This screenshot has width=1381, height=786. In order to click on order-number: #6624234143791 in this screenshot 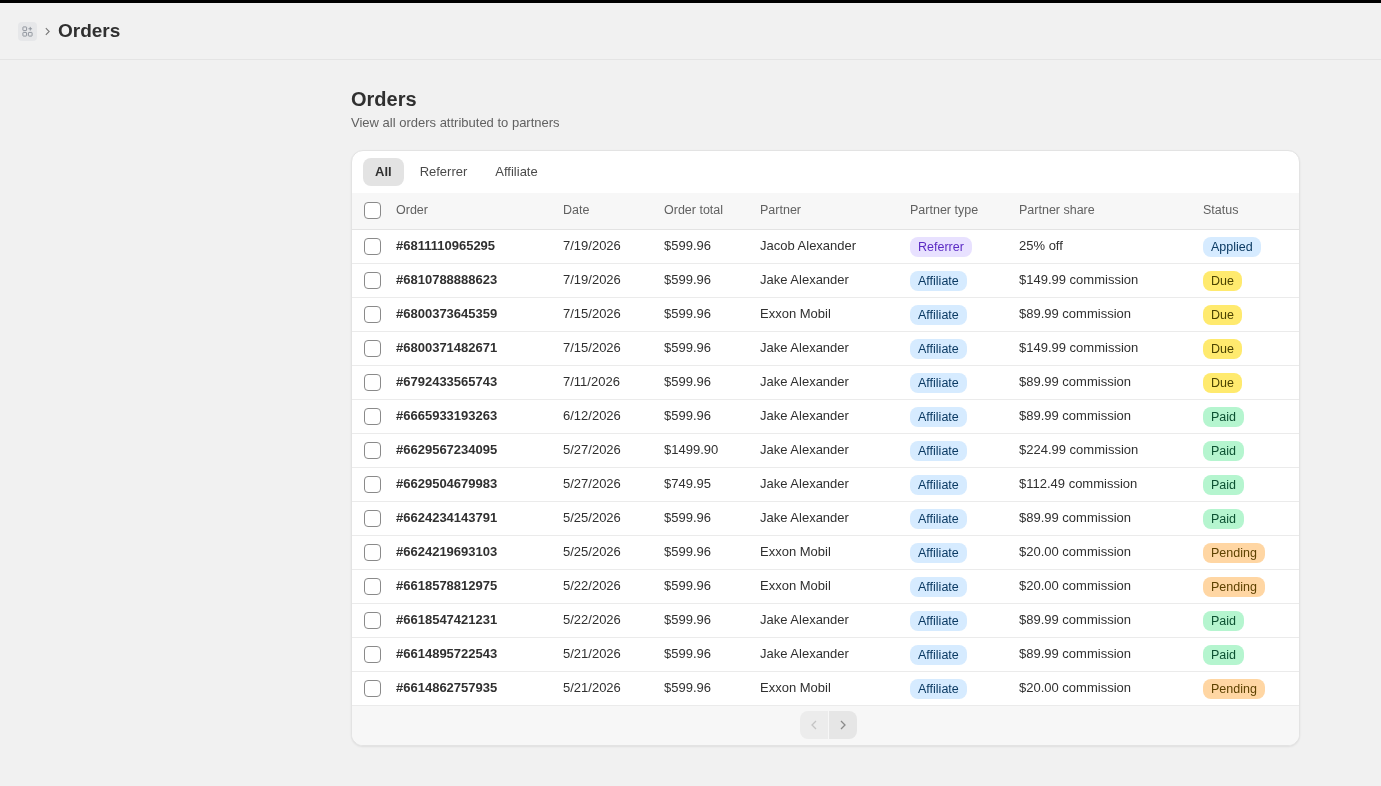, I will do `click(447, 518)`.